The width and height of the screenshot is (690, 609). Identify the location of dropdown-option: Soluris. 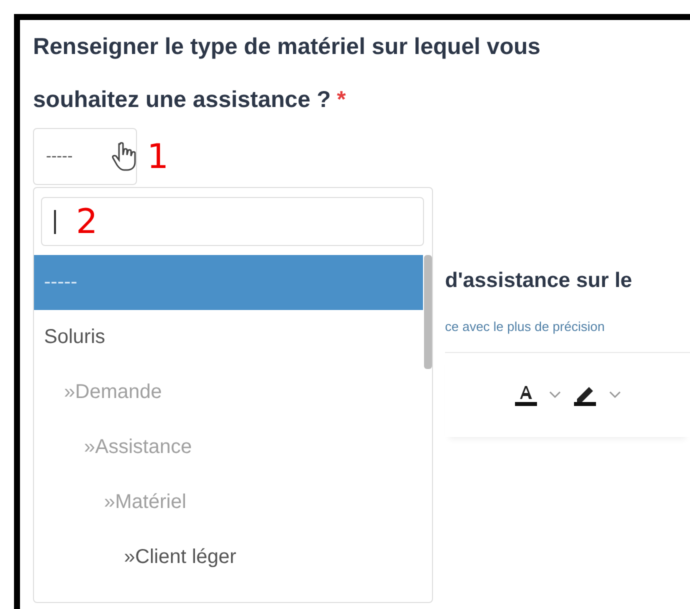
(228, 337).